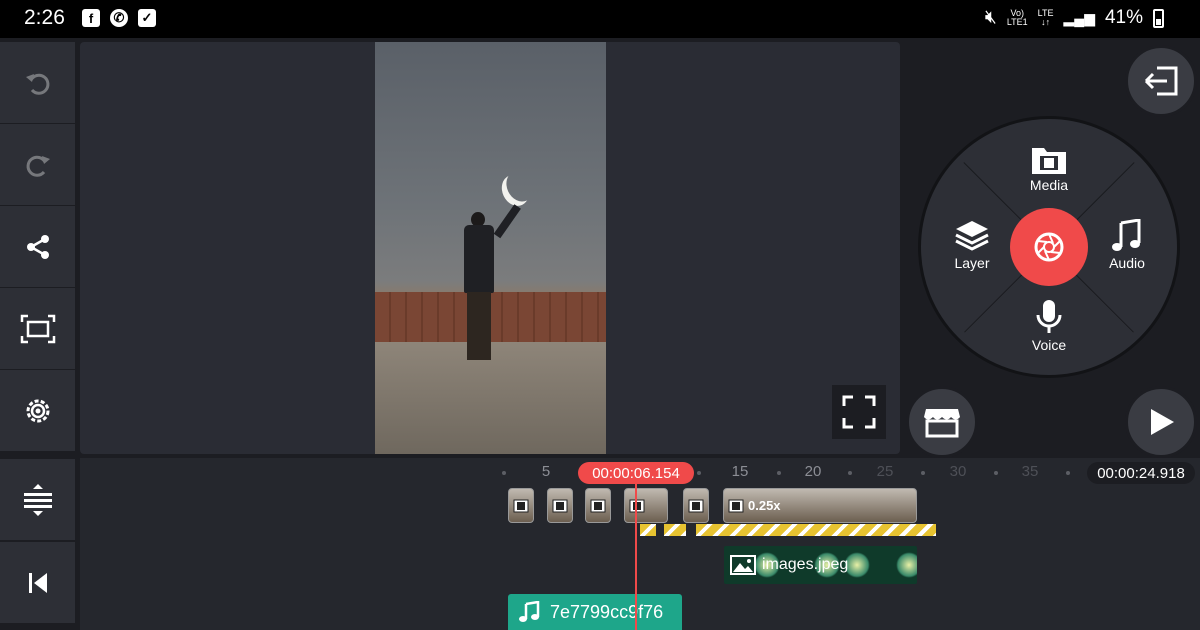 This screenshot has width=1200, height=630. I want to click on fullscreen-icon, so click(859, 412).